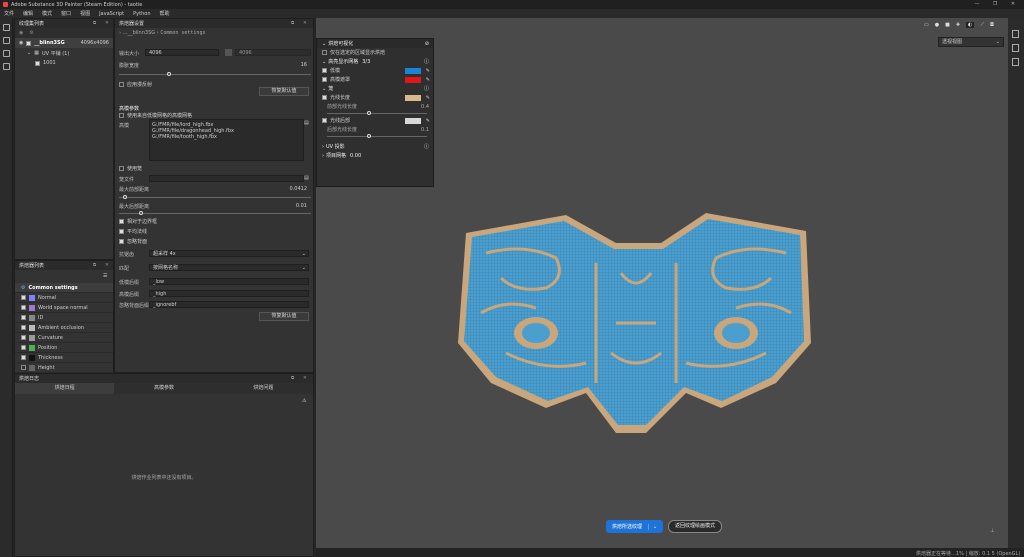  Describe the element at coordinates (215, 213) in the screenshot. I see `max-rear-slider` at that location.